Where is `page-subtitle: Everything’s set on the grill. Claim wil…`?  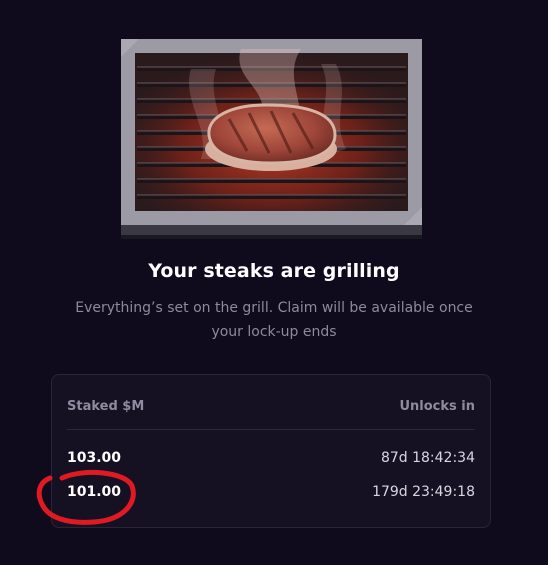
page-subtitle: Everything’s set on the grill. Claim wil… is located at coordinates (274, 320).